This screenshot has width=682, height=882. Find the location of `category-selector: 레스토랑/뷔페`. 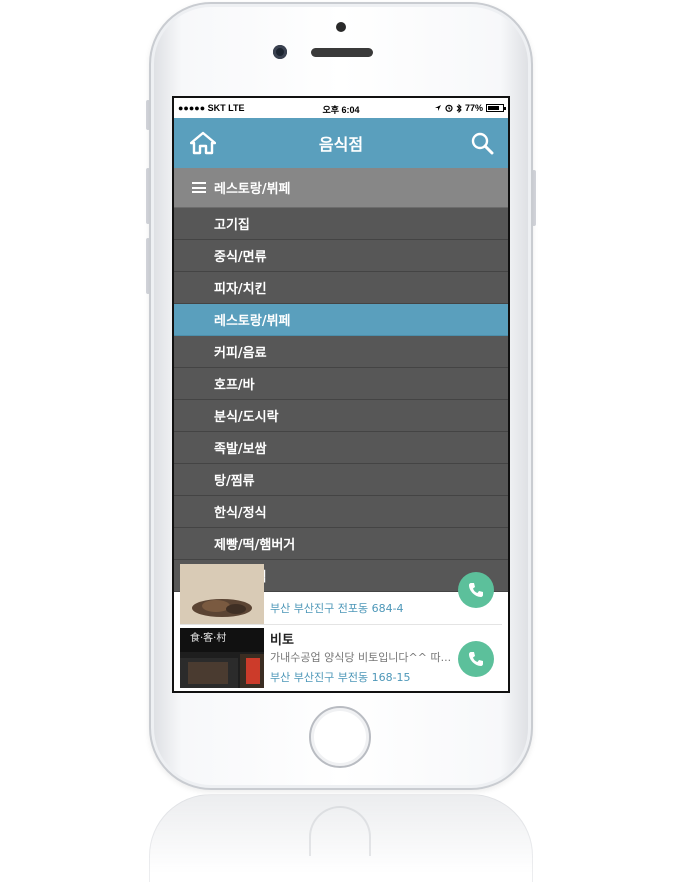

category-selector: 레스토랑/뷔페 is located at coordinates (341, 188).